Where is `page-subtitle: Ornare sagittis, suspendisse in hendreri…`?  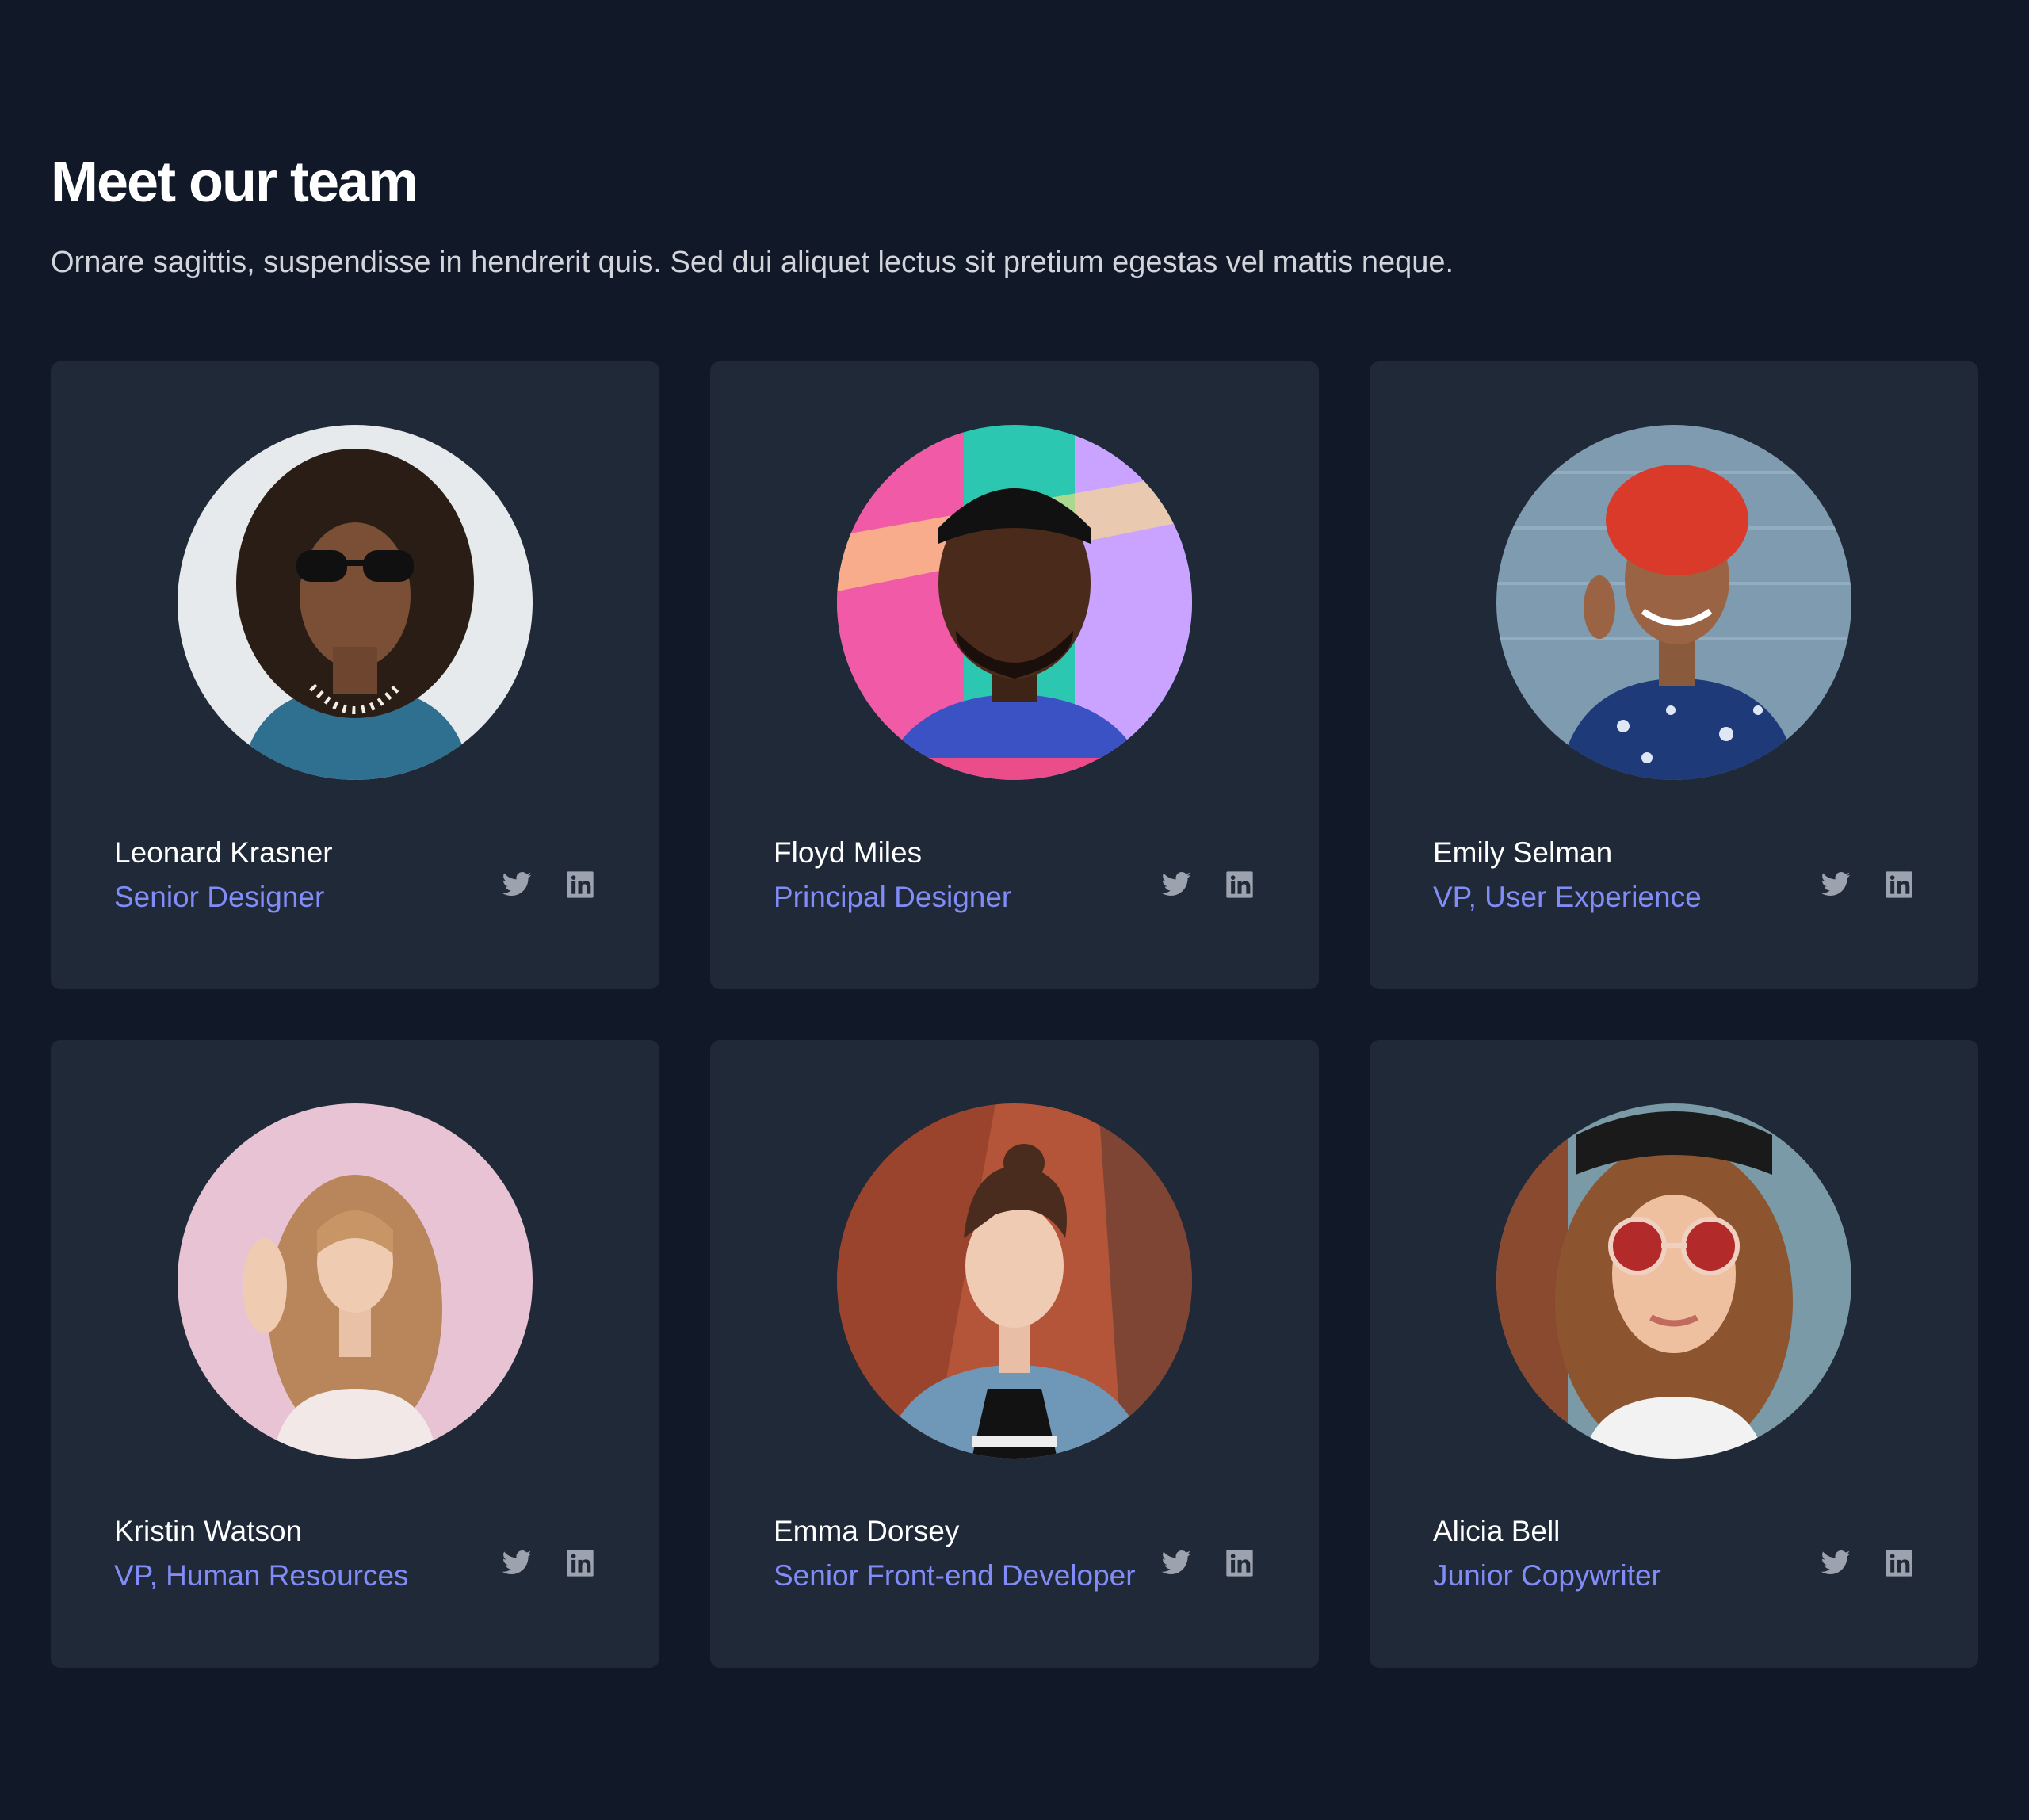
page-subtitle: Ornare sagittis, suspendisse in hendreri… is located at coordinates (752, 262).